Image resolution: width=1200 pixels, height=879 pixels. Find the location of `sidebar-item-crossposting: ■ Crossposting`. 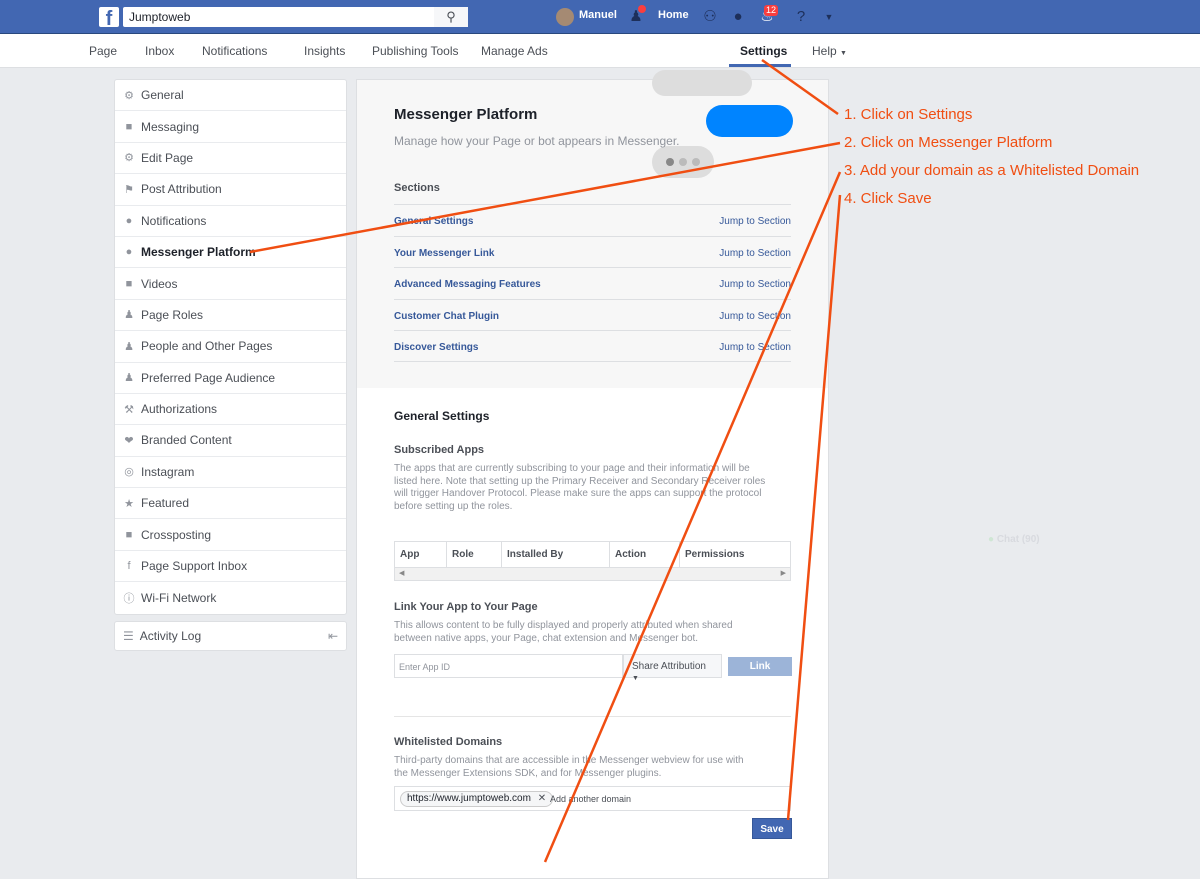

sidebar-item-crossposting: ■ Crossposting is located at coordinates (230, 535).